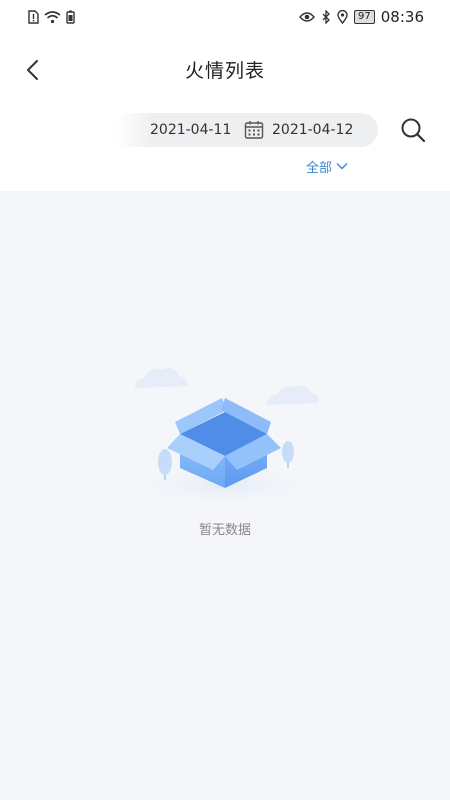 This screenshot has width=450, height=800. I want to click on status-bar: 97 08:36, so click(225, 17).